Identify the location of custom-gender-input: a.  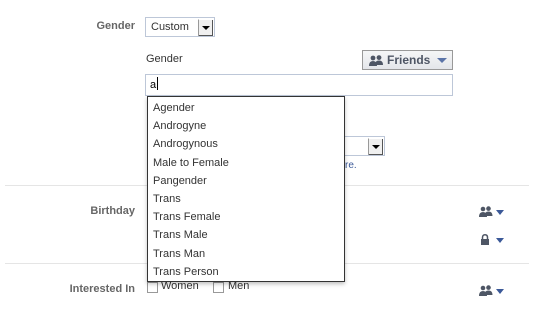
(299, 85).